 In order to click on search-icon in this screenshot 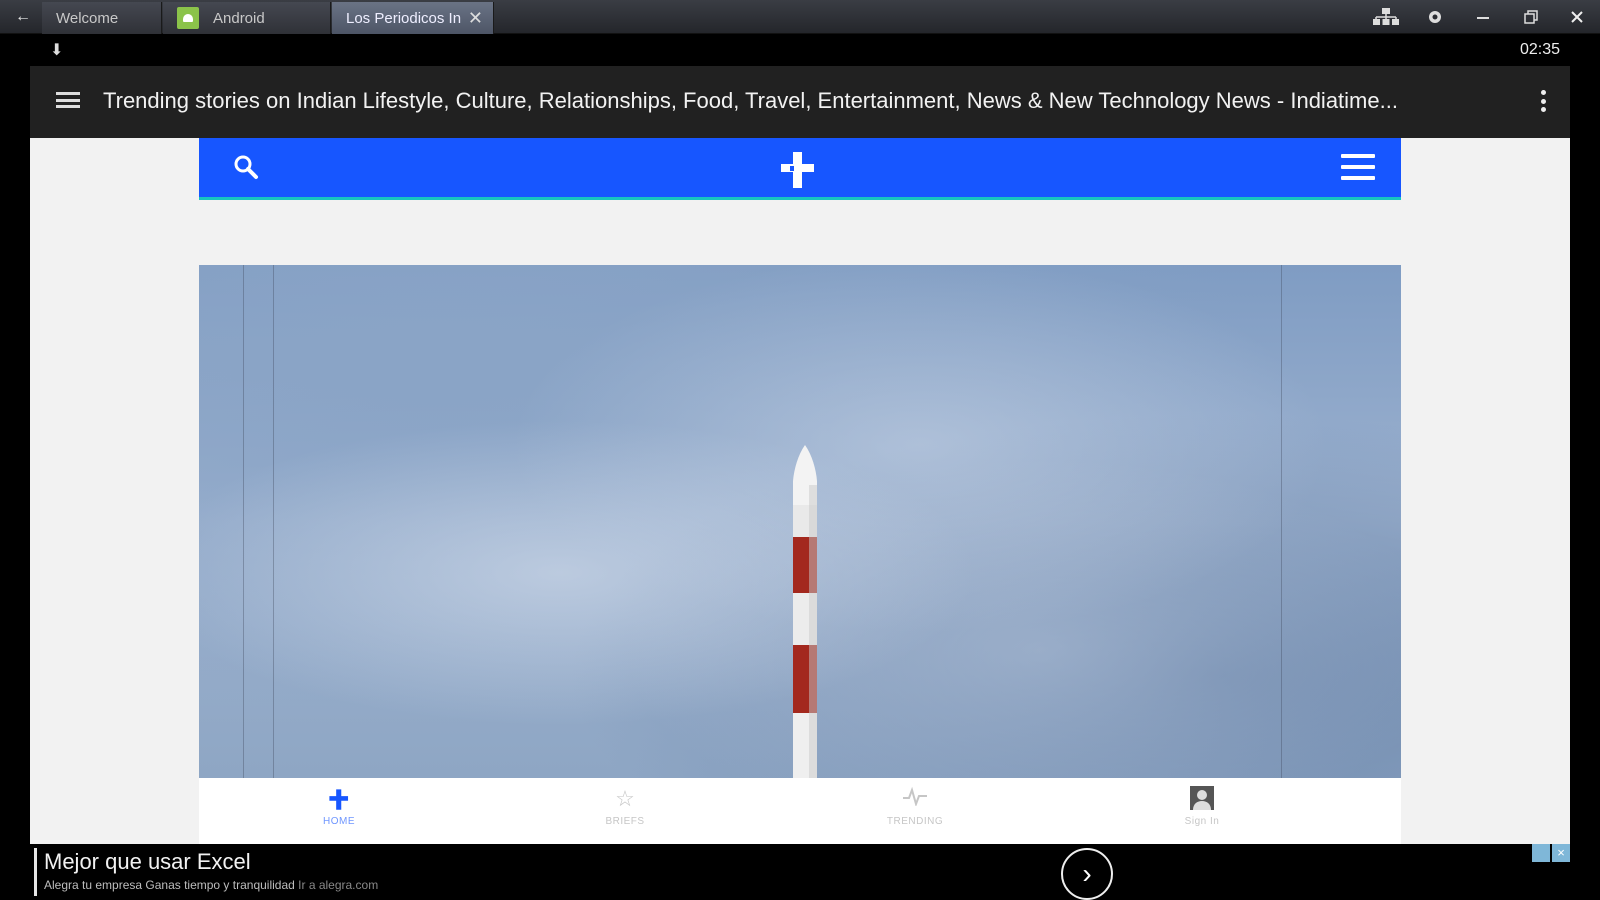, I will do `click(246, 167)`.